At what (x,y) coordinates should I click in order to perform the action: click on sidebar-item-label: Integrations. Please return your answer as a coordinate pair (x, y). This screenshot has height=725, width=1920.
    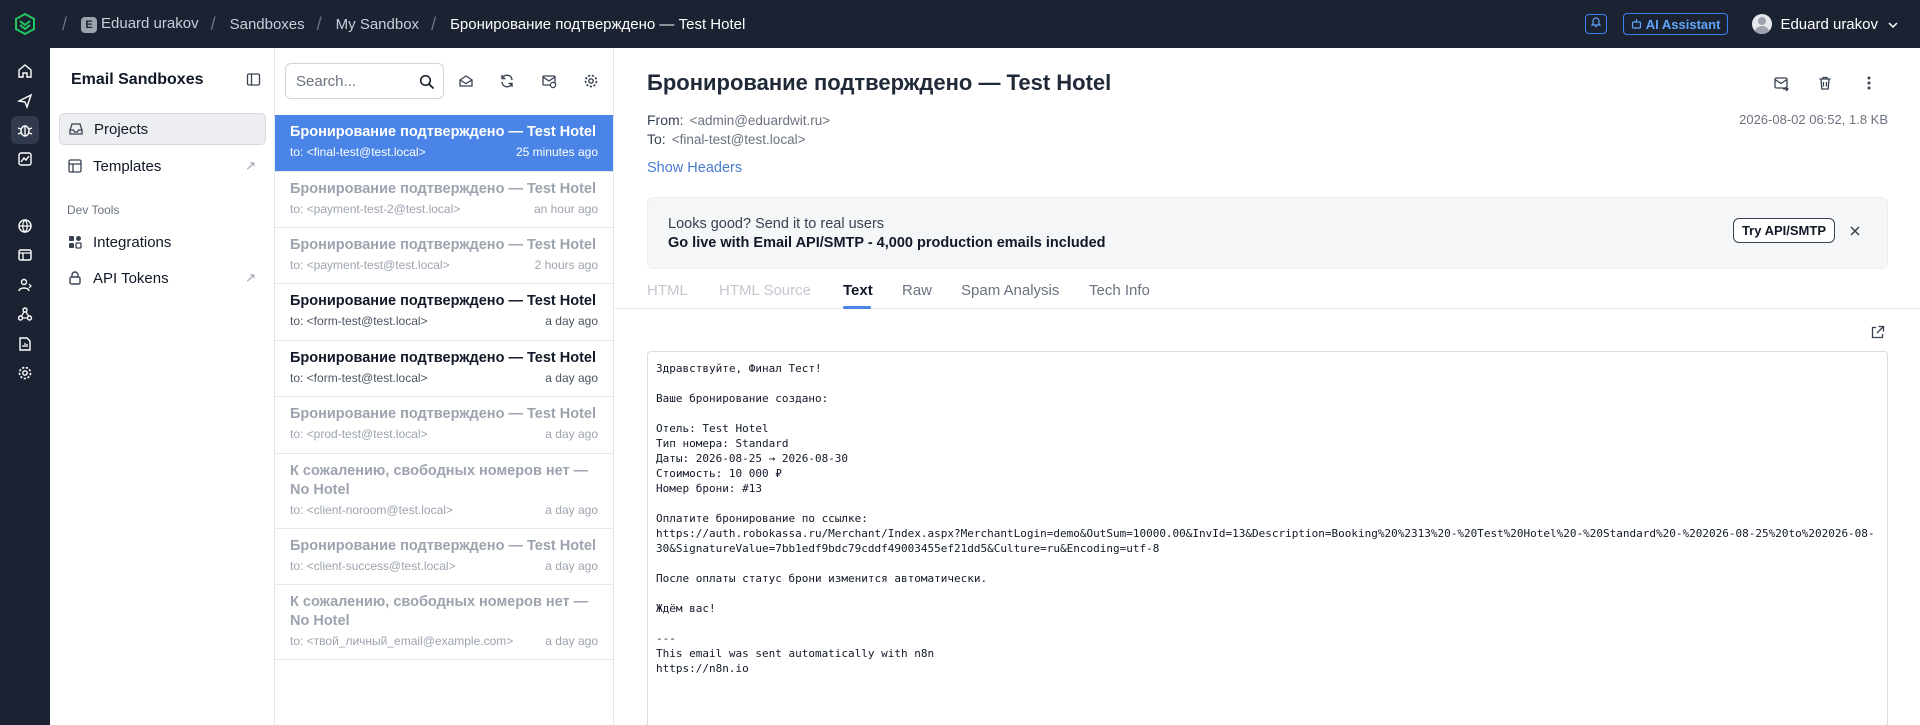
    Looking at the image, I should click on (132, 242).